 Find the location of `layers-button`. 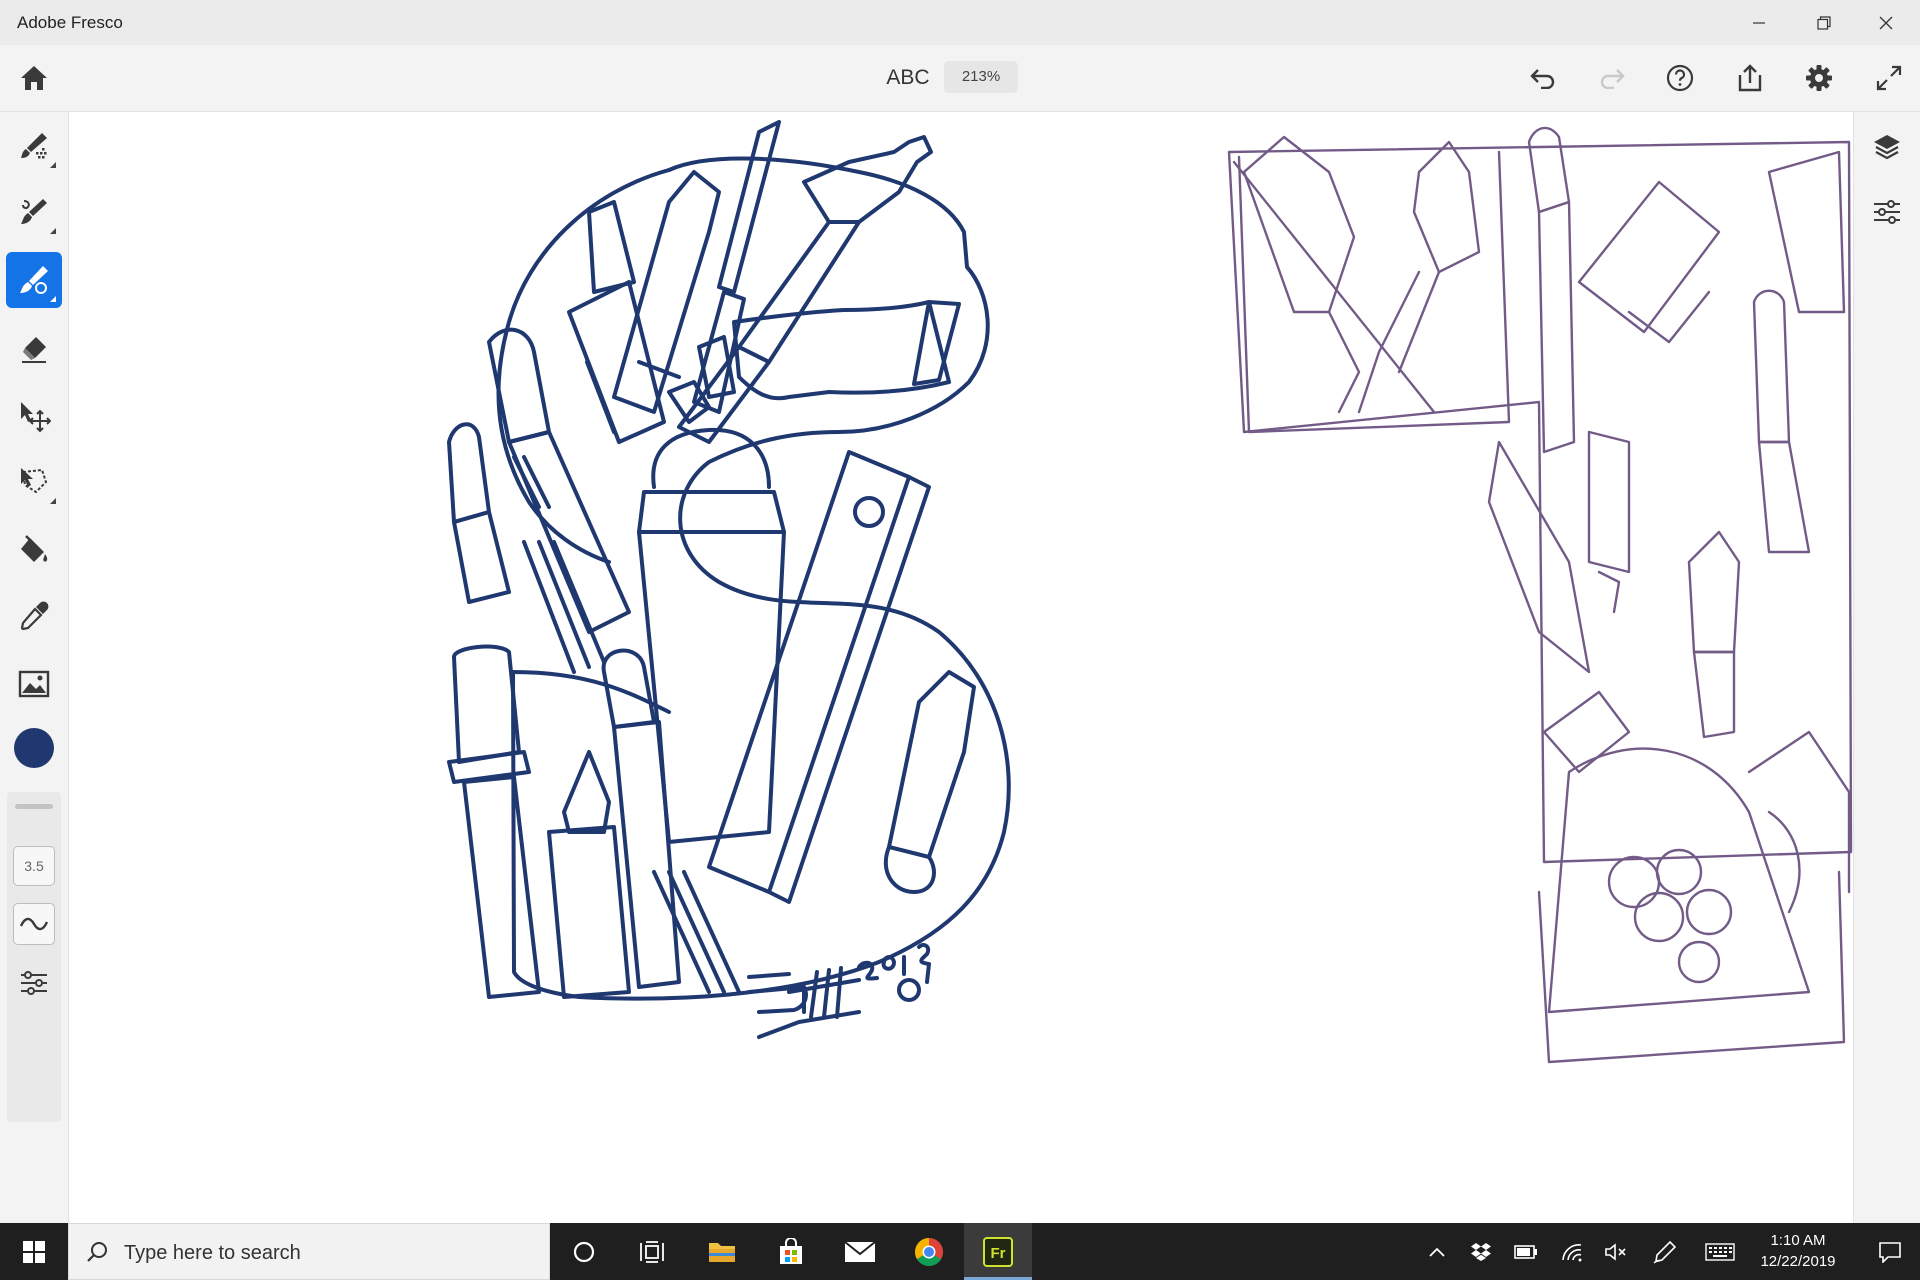

layers-button is located at coordinates (1887, 147).